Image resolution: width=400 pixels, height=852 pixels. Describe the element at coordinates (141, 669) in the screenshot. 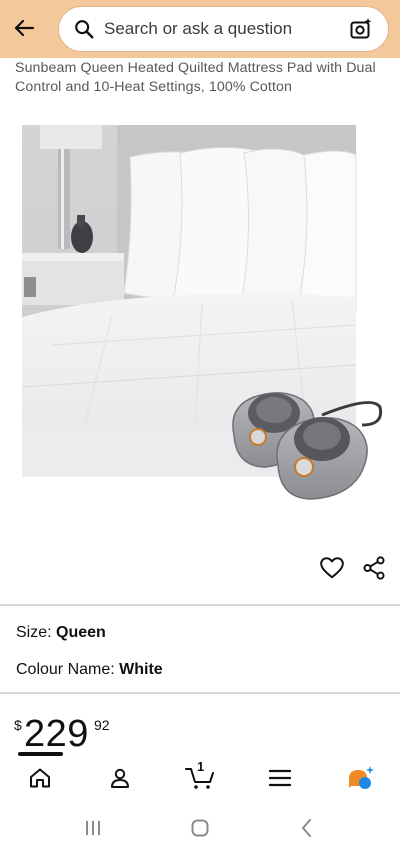

I see `spec-colour-value: White` at that location.